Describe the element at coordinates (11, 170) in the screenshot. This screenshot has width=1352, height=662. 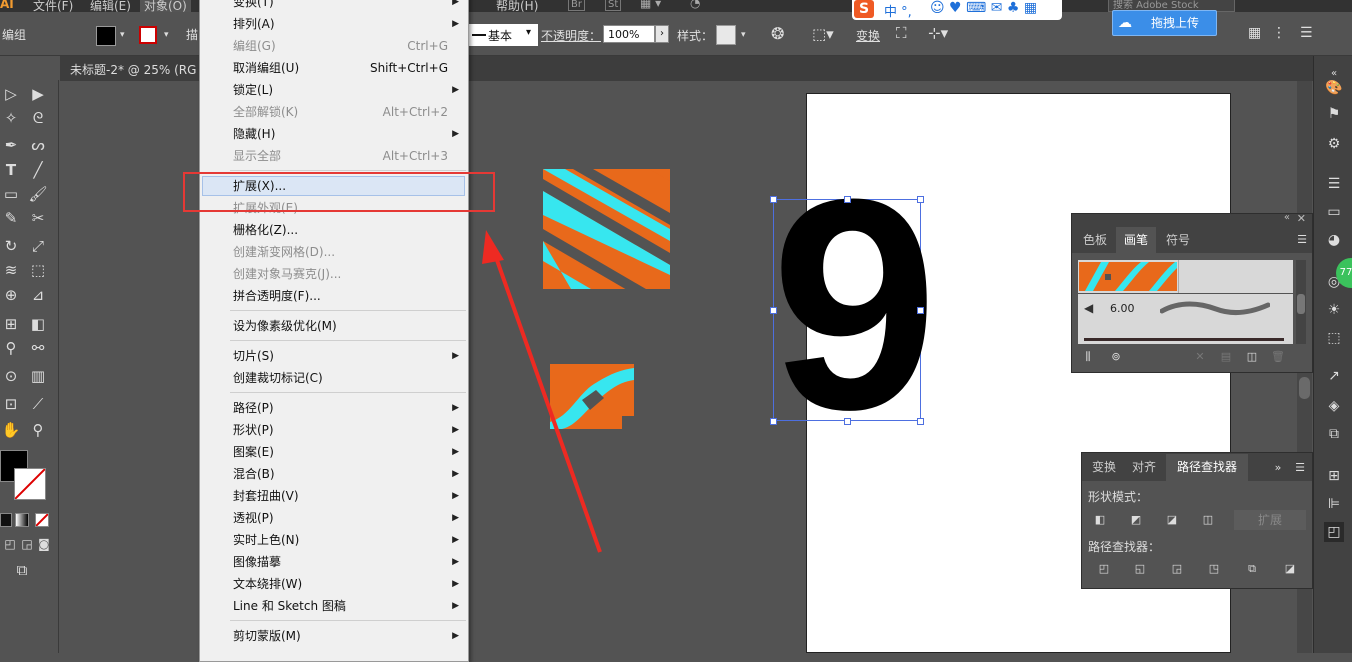
I see `type-tool-icon: T` at that location.